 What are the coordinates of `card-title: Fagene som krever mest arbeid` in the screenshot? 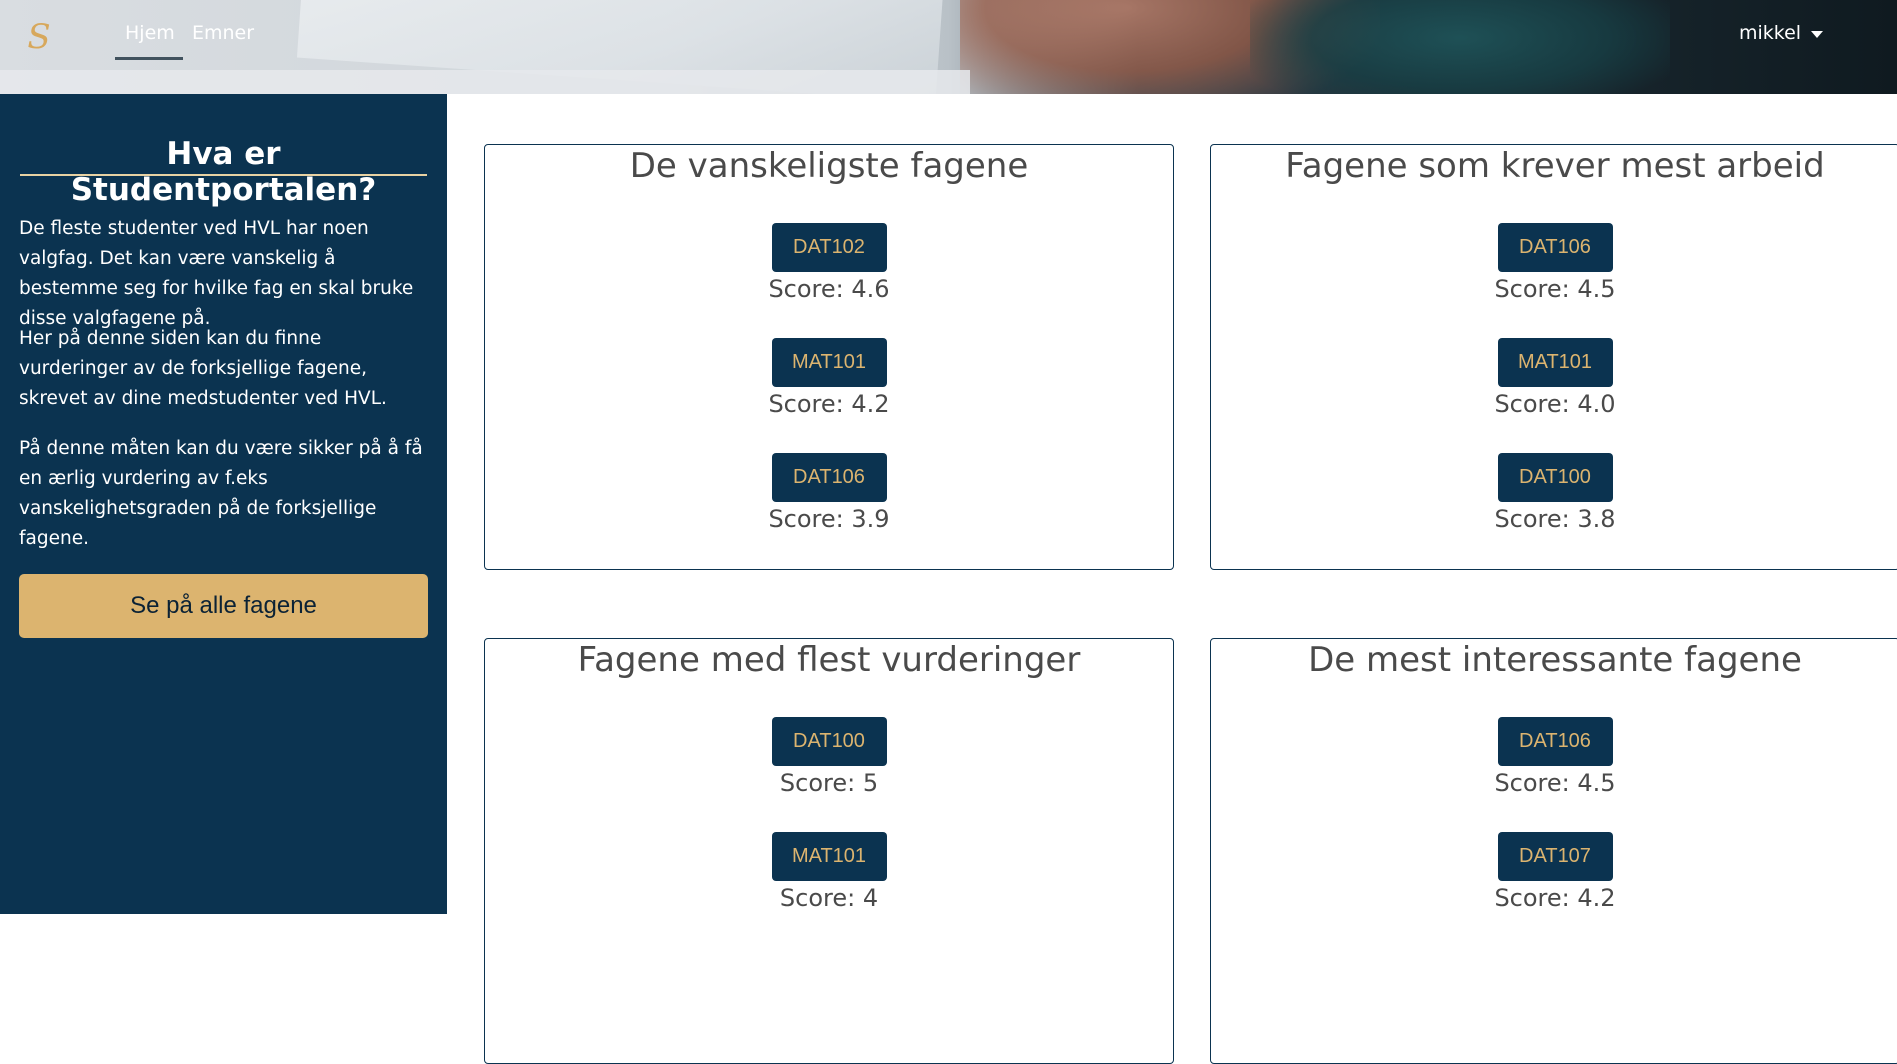 It's located at (1555, 166).